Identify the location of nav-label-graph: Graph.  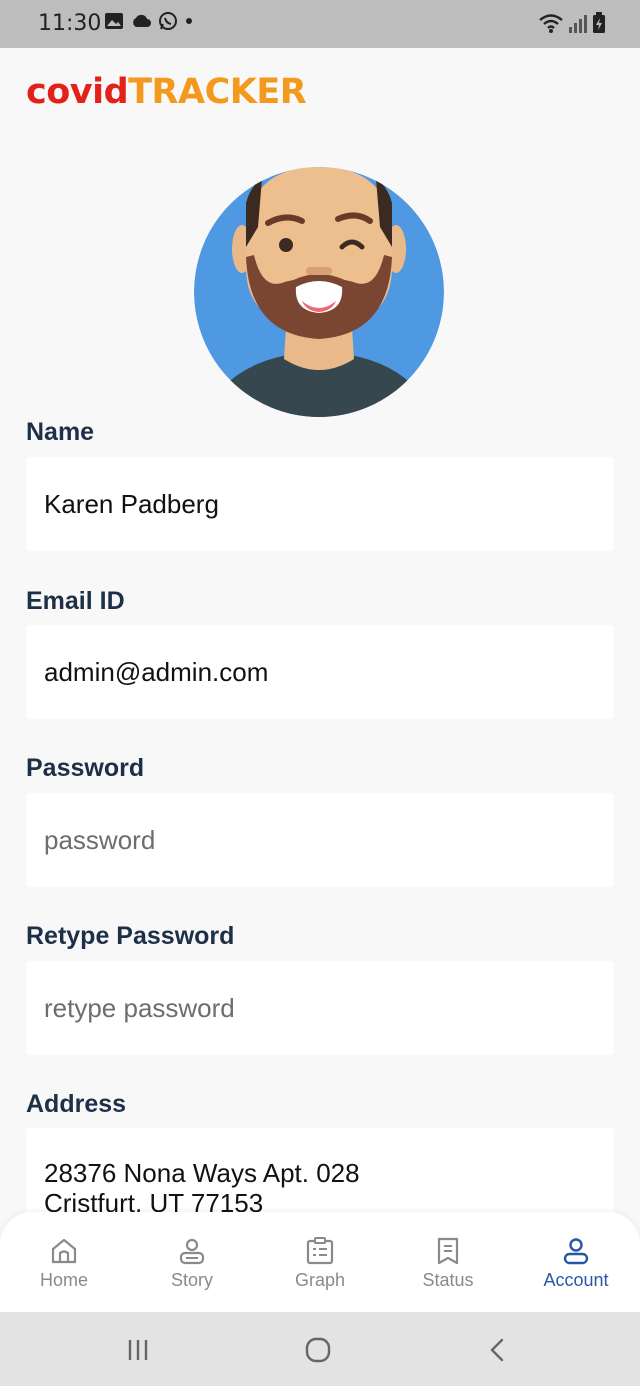
(320, 1280).